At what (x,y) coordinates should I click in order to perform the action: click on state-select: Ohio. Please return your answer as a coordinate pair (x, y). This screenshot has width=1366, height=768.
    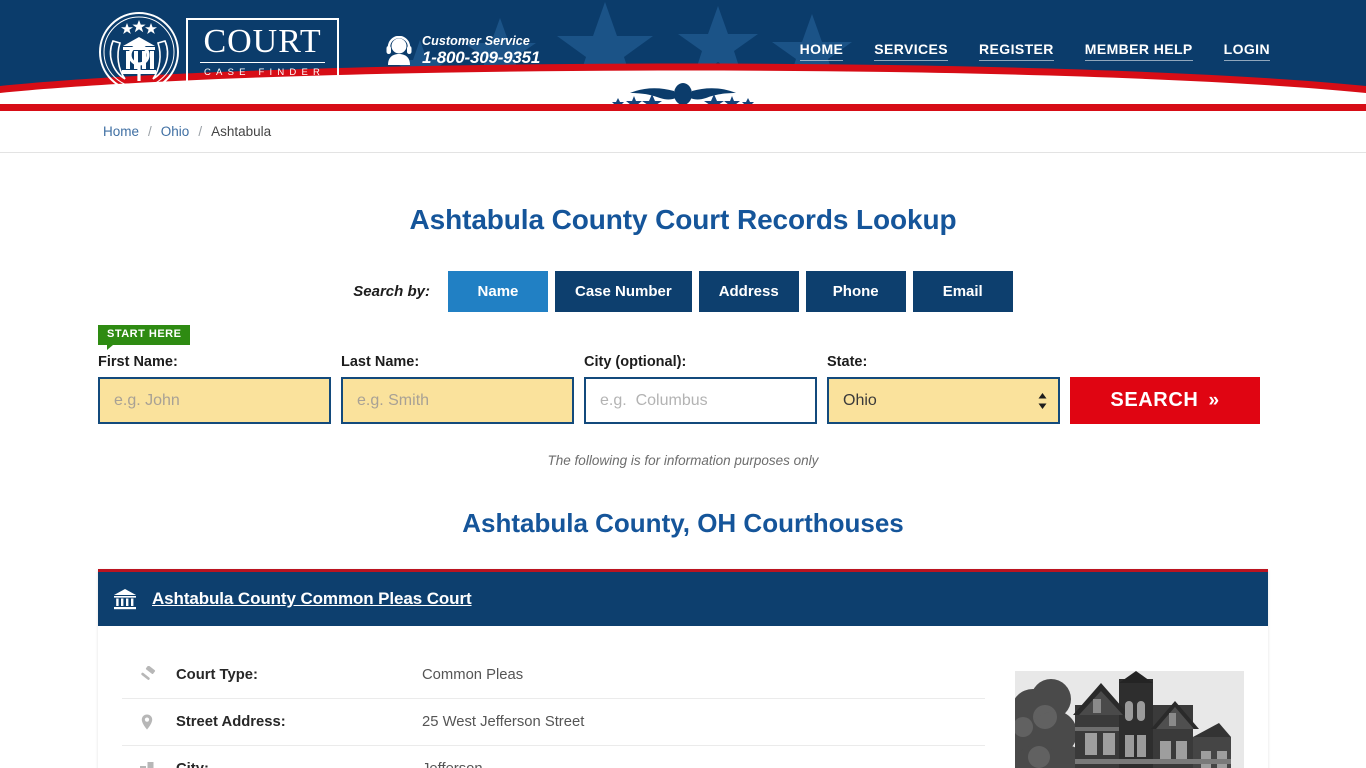
    Looking at the image, I should click on (943, 400).